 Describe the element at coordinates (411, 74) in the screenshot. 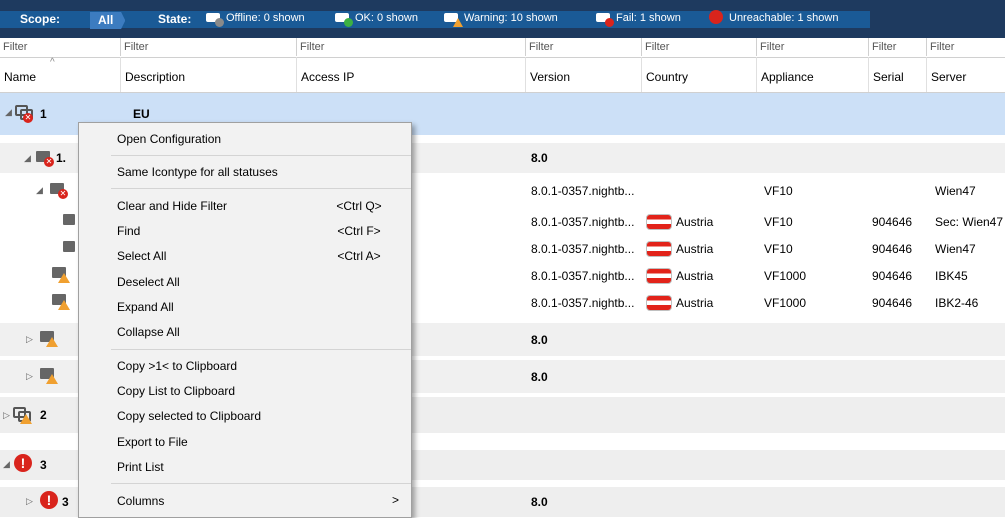

I see `column-header-access-ip: Access IP` at that location.